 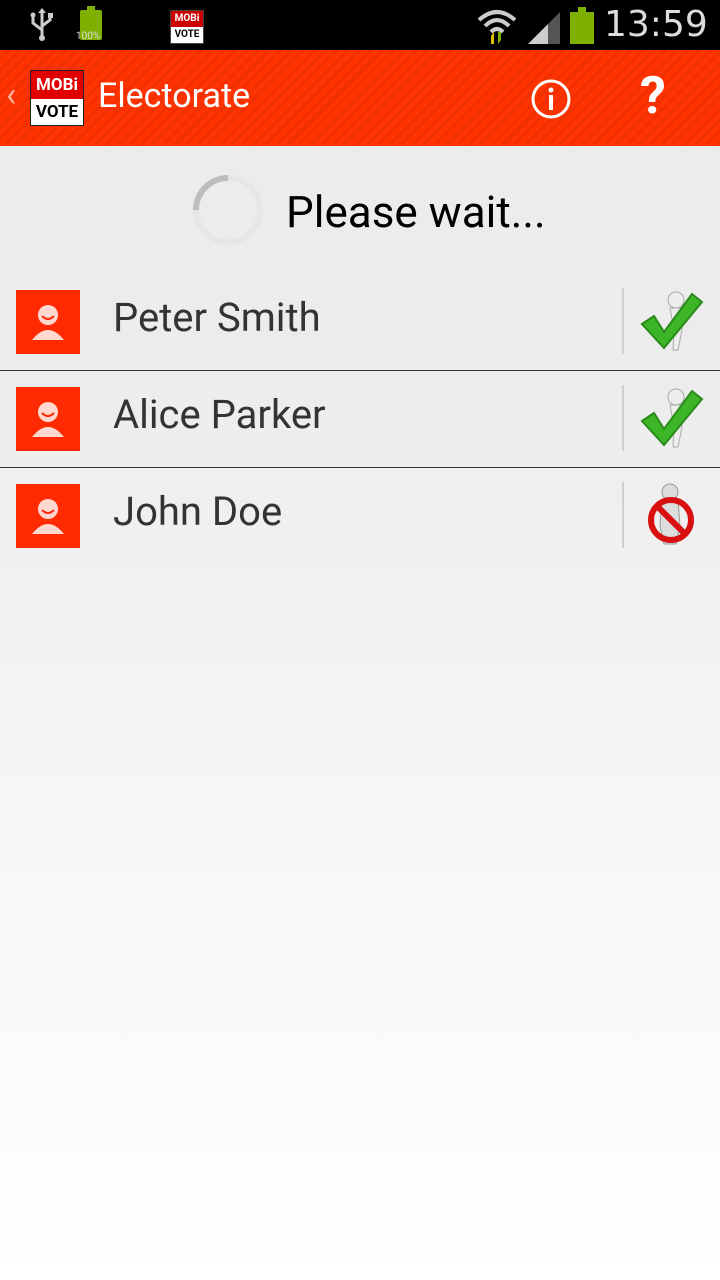 What do you see at coordinates (360, 318) in the screenshot?
I see `list-item: Peter Smith` at bounding box center [360, 318].